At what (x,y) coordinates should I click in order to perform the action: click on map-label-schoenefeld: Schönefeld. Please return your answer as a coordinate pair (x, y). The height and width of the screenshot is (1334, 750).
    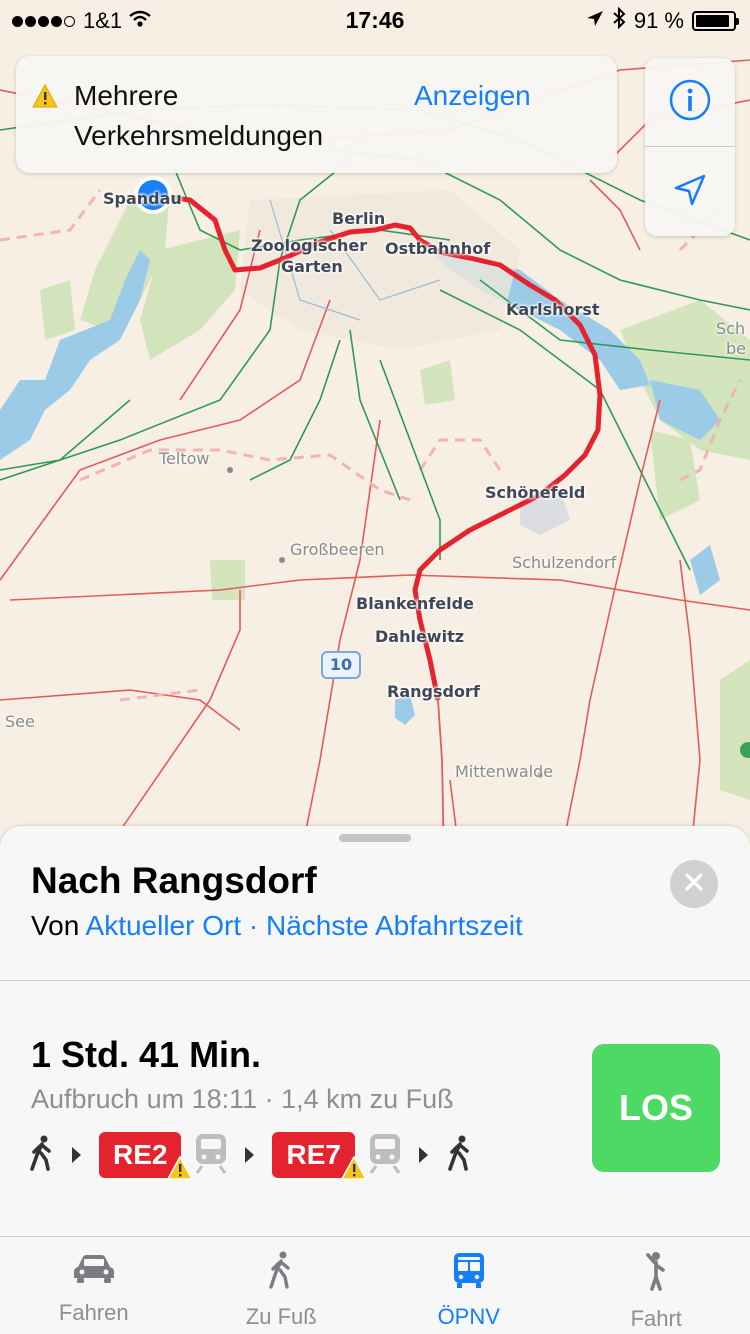
    Looking at the image, I should click on (535, 492).